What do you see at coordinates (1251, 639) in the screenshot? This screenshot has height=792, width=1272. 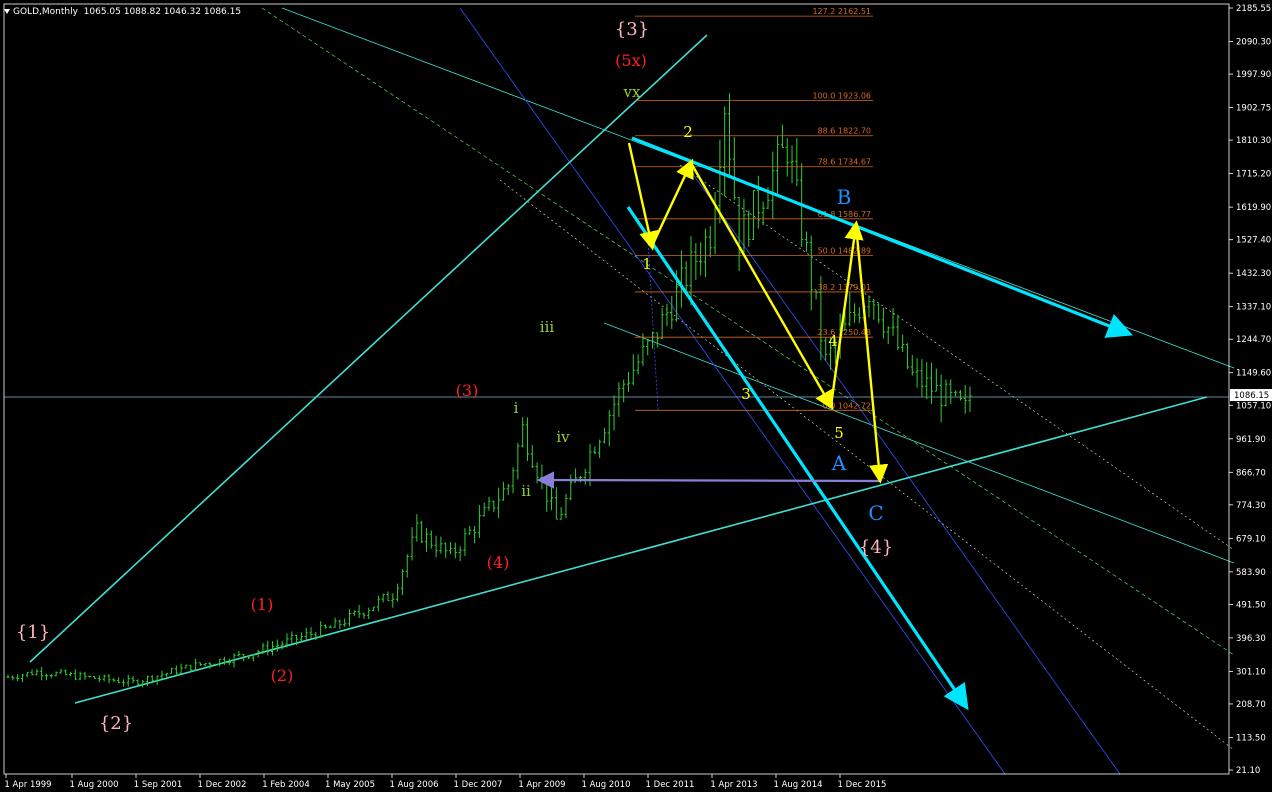 I see `y-tick-label: 396.30` at bounding box center [1251, 639].